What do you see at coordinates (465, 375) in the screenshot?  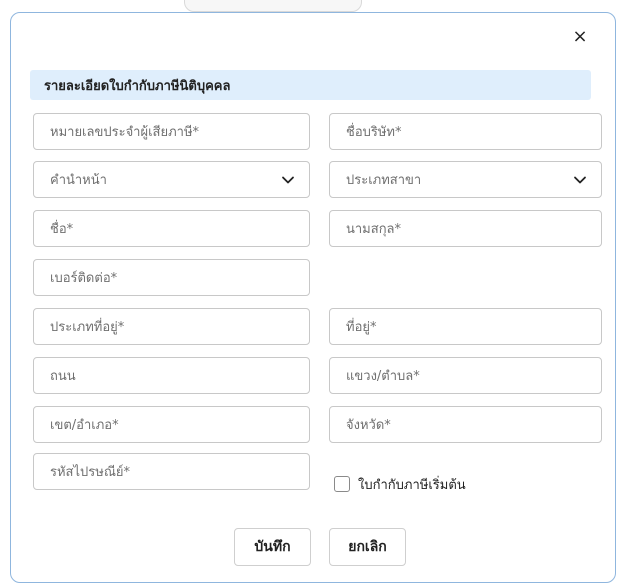 I see `subdistrict-input: แขวง/ตำบล*` at bounding box center [465, 375].